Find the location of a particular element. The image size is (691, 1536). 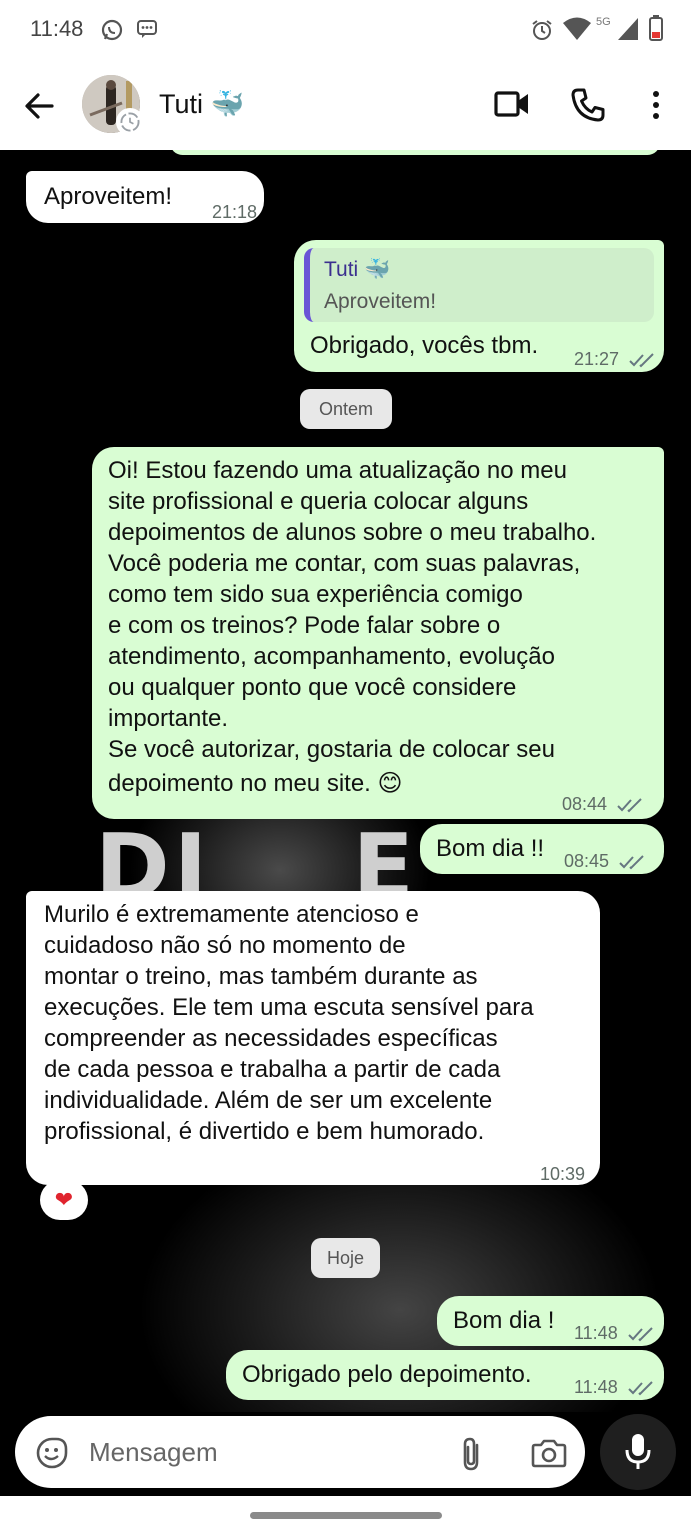

status-ring-icon is located at coordinates (130, 122).